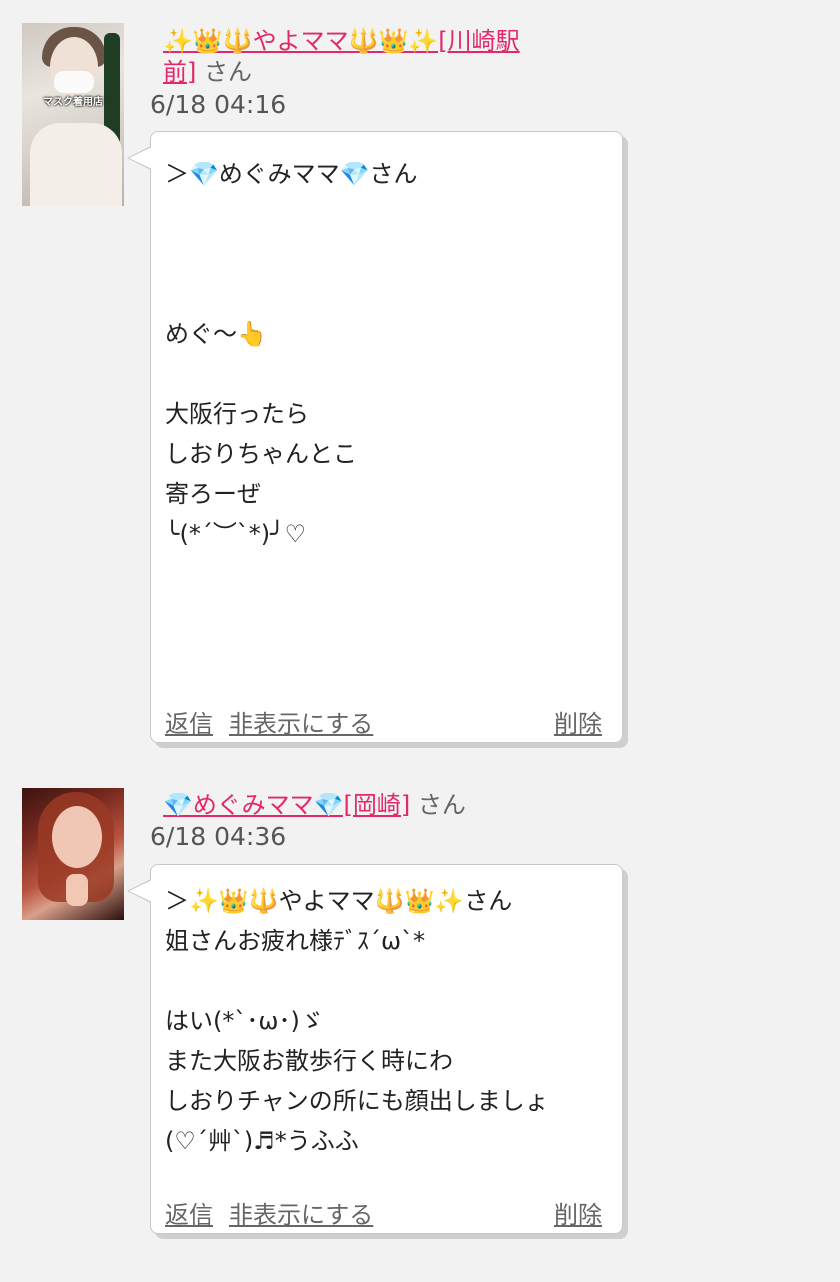 The image size is (840, 1282). I want to click on post-date: 6/18 04:16, so click(218, 104).